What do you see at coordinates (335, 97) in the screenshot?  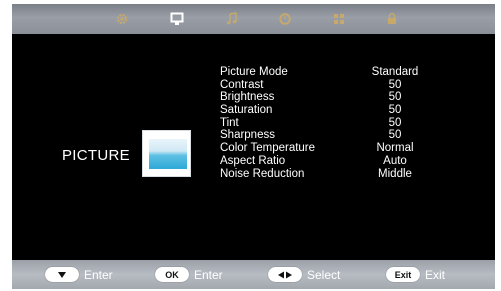 I see `menu-item-brightness: Brightness 50` at bounding box center [335, 97].